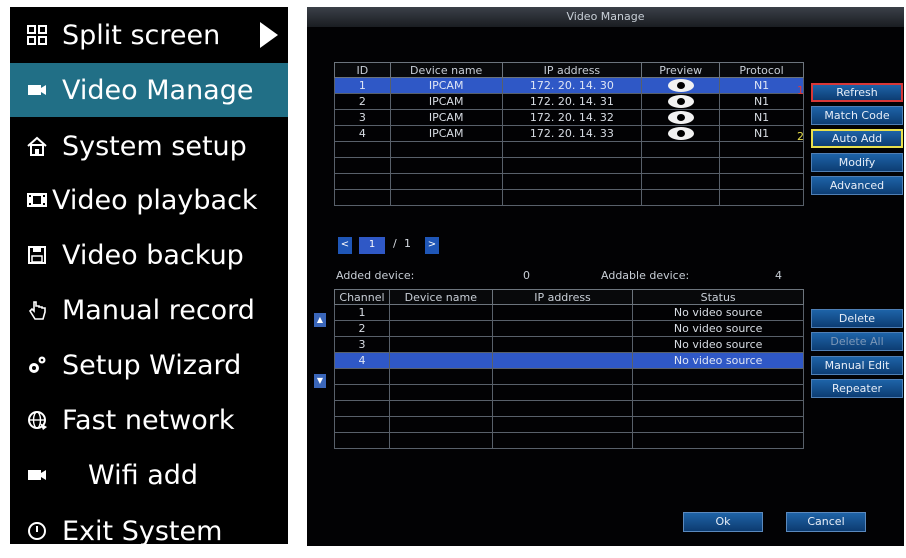  What do you see at coordinates (857, 318) in the screenshot?
I see `delete-button: Delete` at bounding box center [857, 318].